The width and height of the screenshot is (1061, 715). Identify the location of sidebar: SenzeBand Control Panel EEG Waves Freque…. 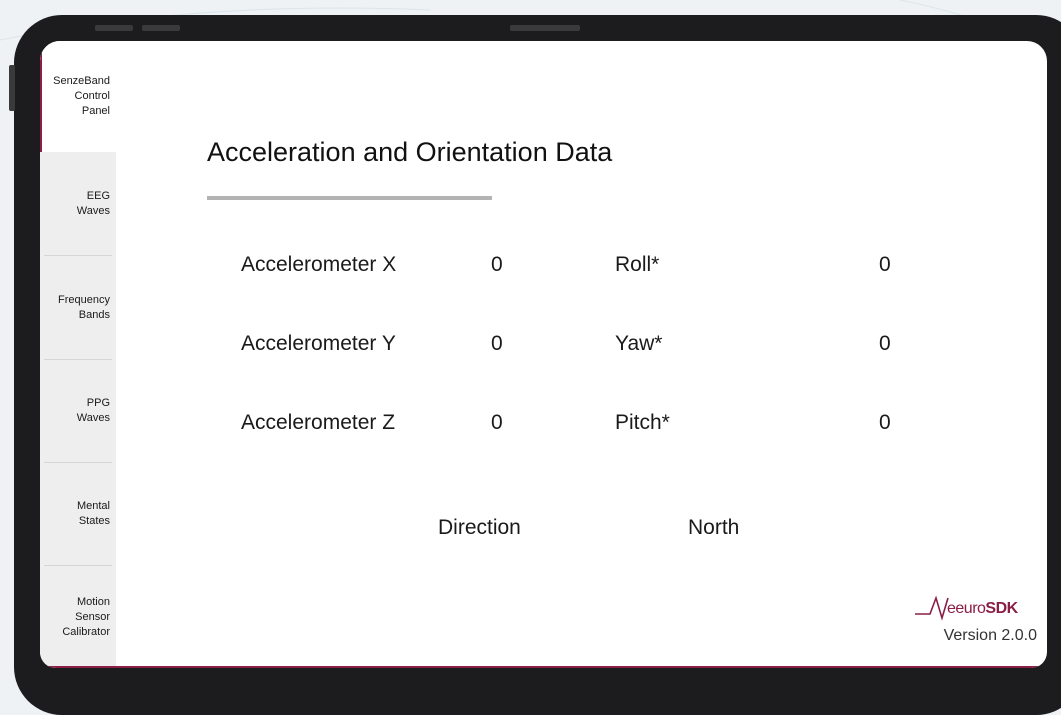
(78, 354).